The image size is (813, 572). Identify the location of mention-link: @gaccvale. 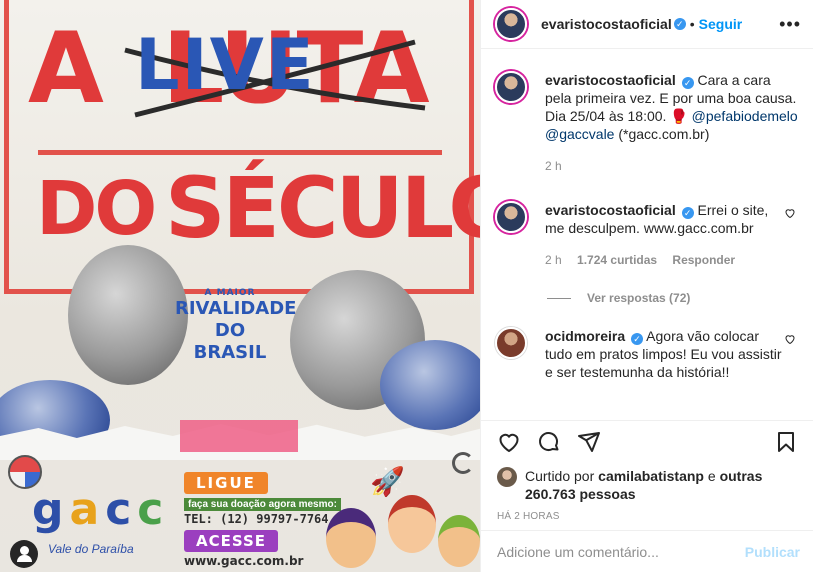
(579, 134).